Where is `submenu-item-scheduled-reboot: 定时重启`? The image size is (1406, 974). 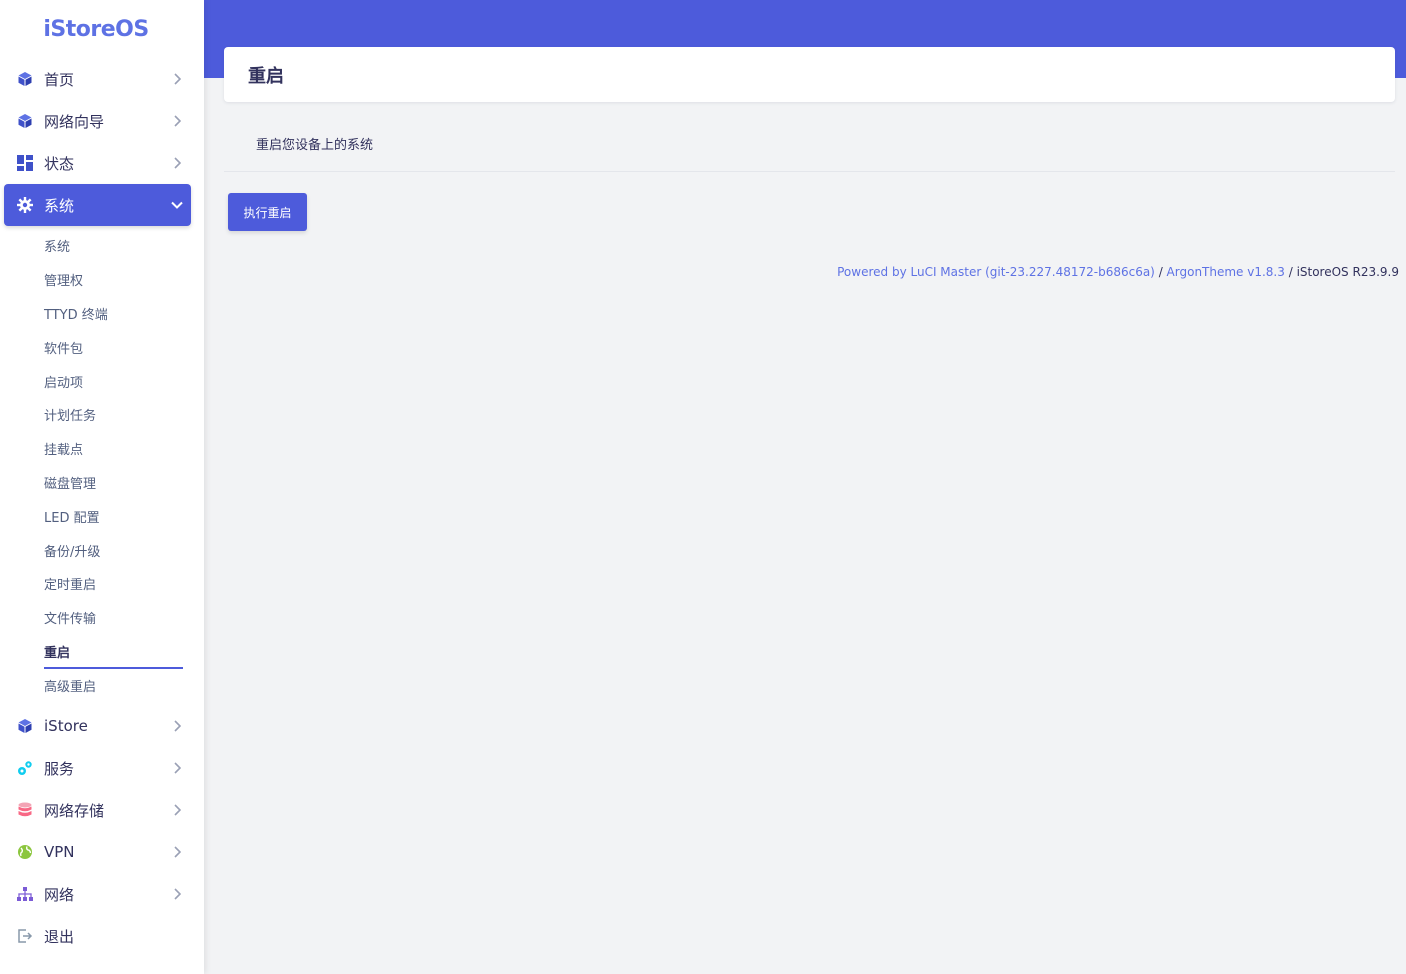
submenu-item-scheduled-reboot: 定时重启 is located at coordinates (113, 585).